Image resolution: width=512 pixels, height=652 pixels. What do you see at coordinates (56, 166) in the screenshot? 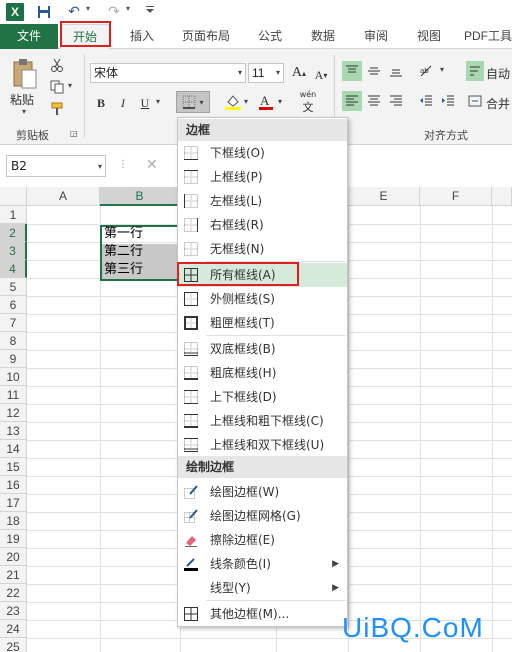
I see `name-box: B2 ▾` at bounding box center [56, 166].